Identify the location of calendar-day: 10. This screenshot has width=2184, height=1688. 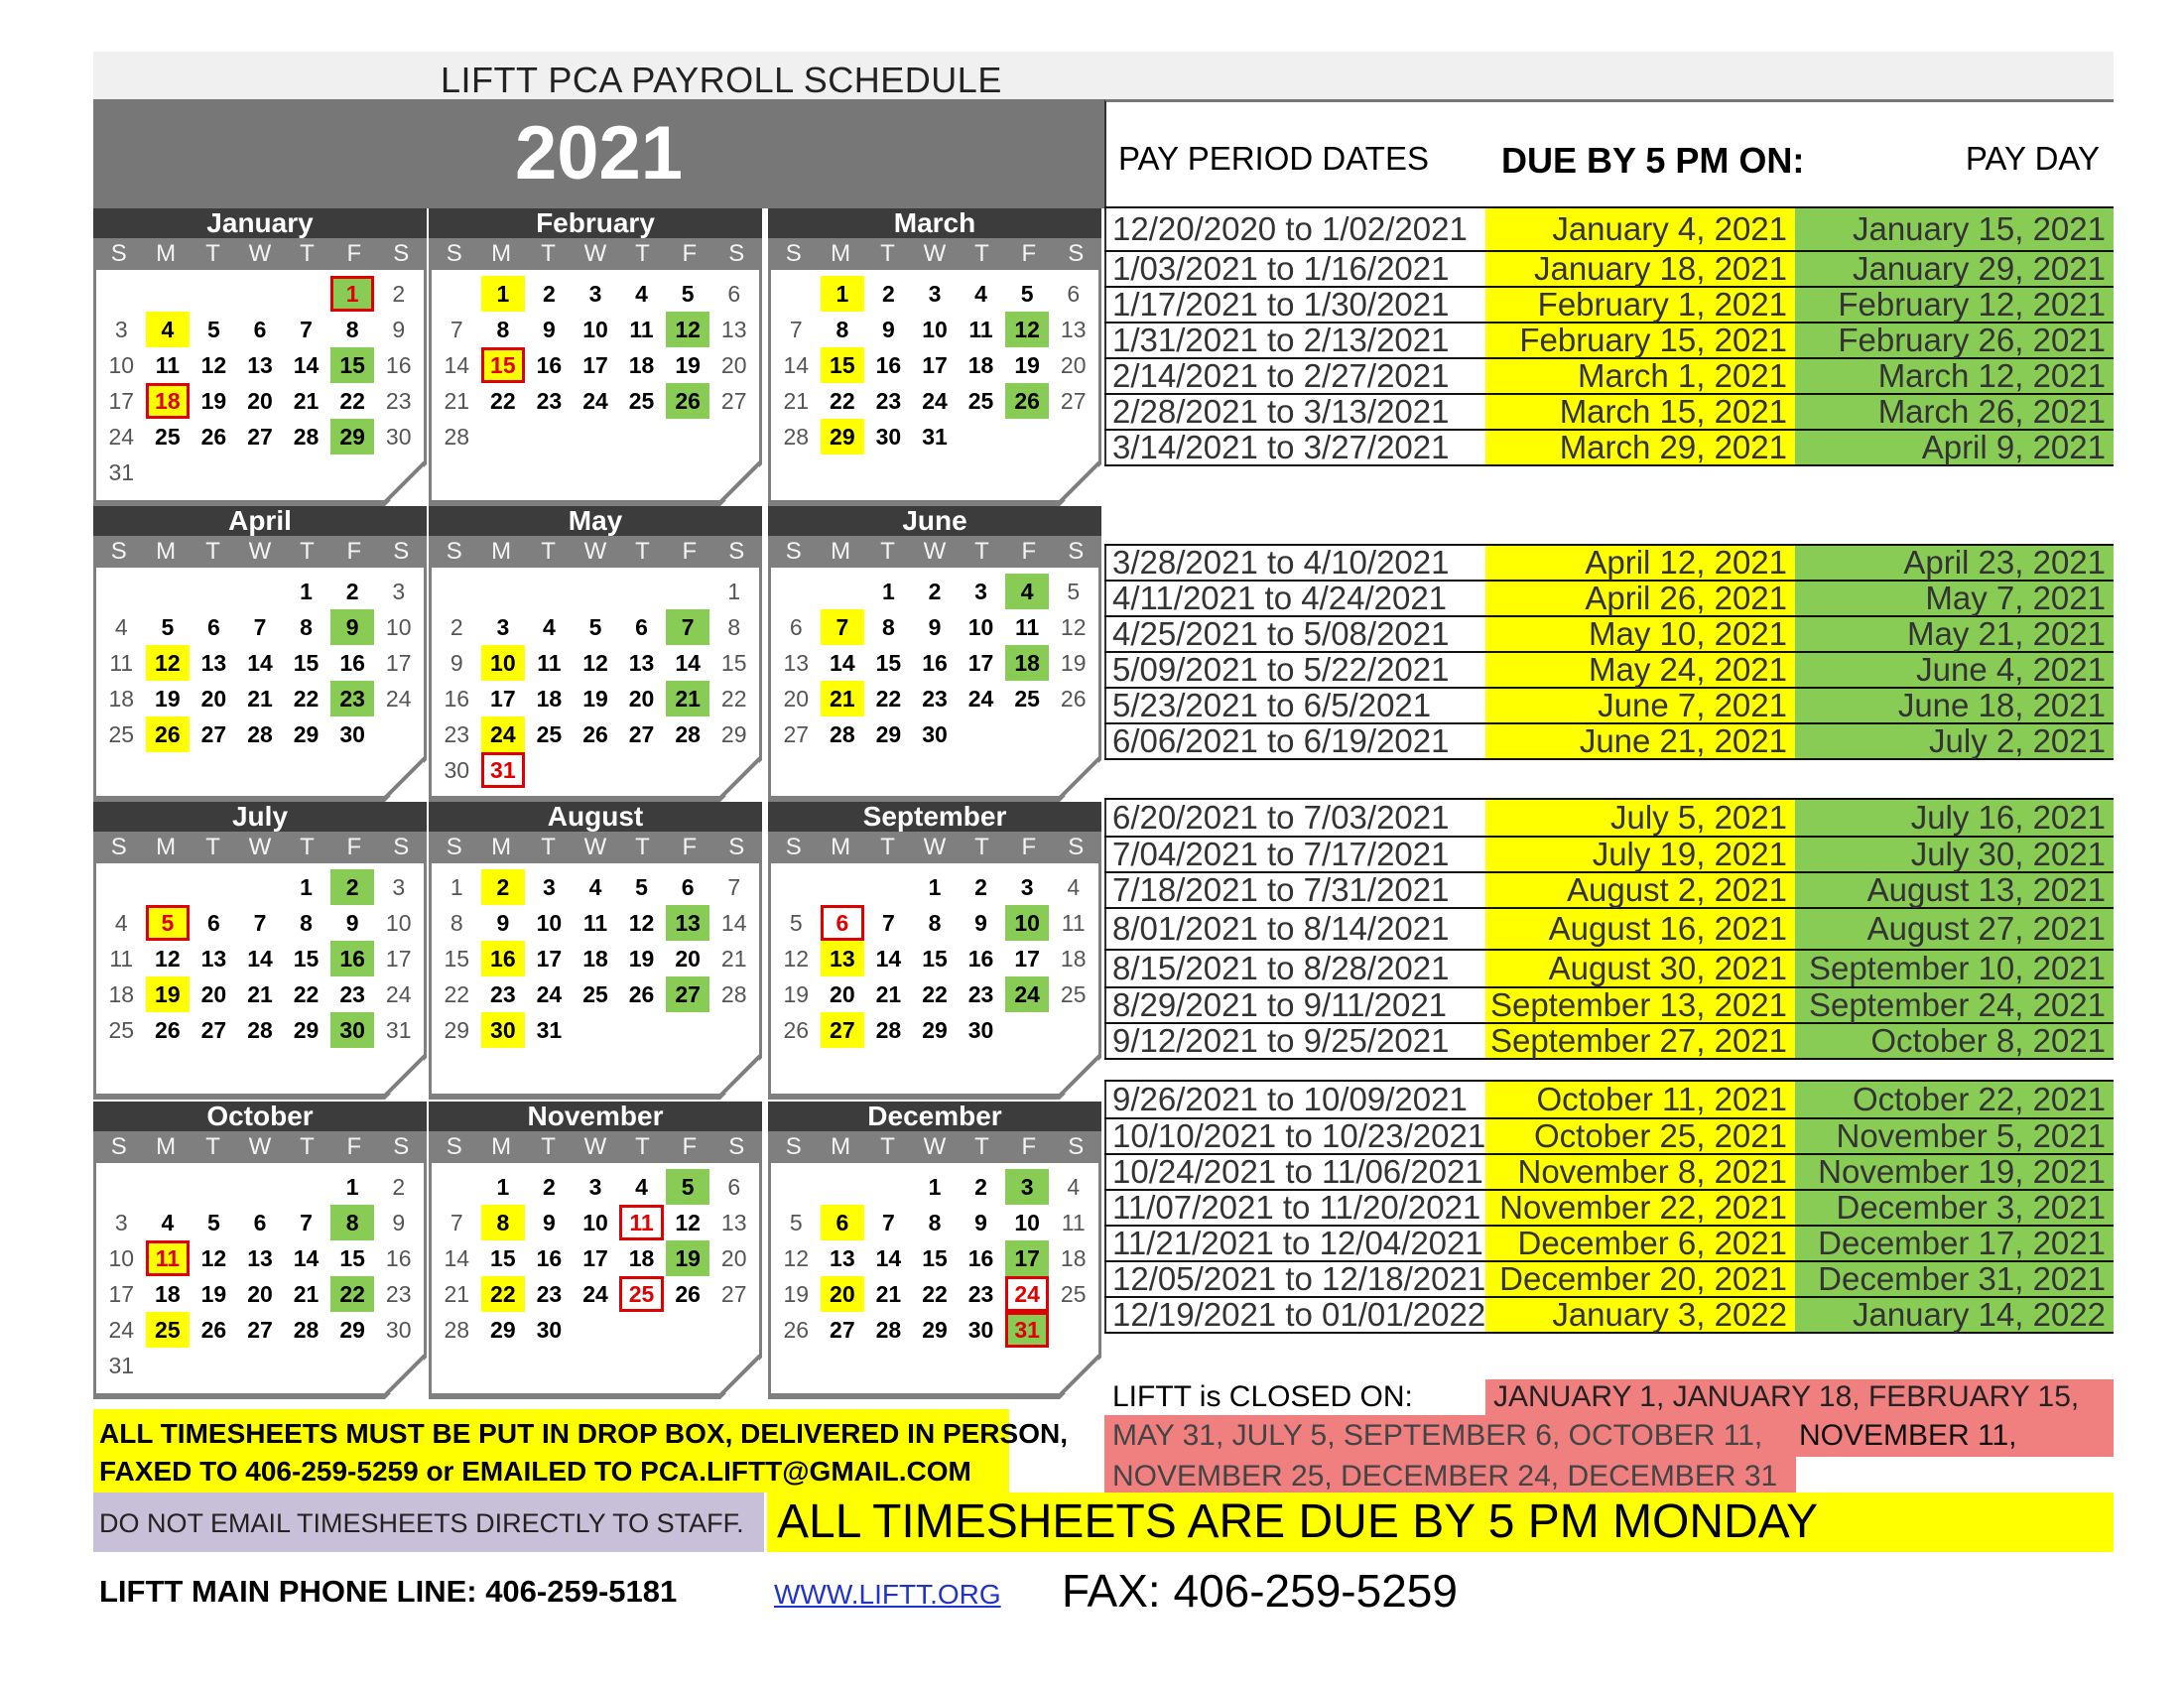
(398, 627).